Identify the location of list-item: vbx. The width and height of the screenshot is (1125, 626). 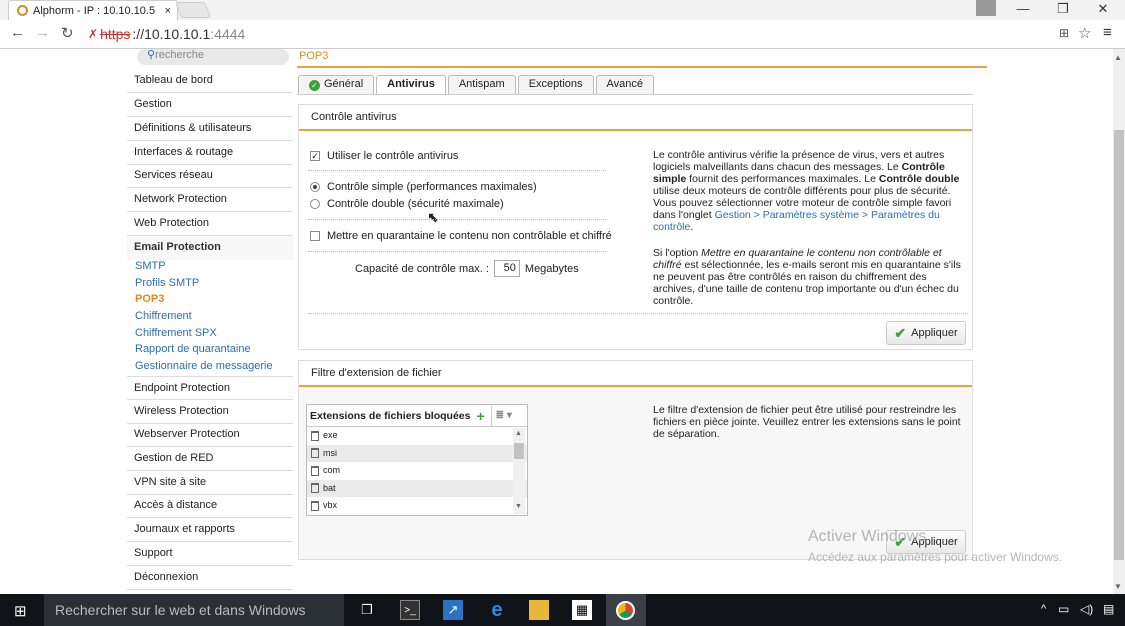
(417, 506).